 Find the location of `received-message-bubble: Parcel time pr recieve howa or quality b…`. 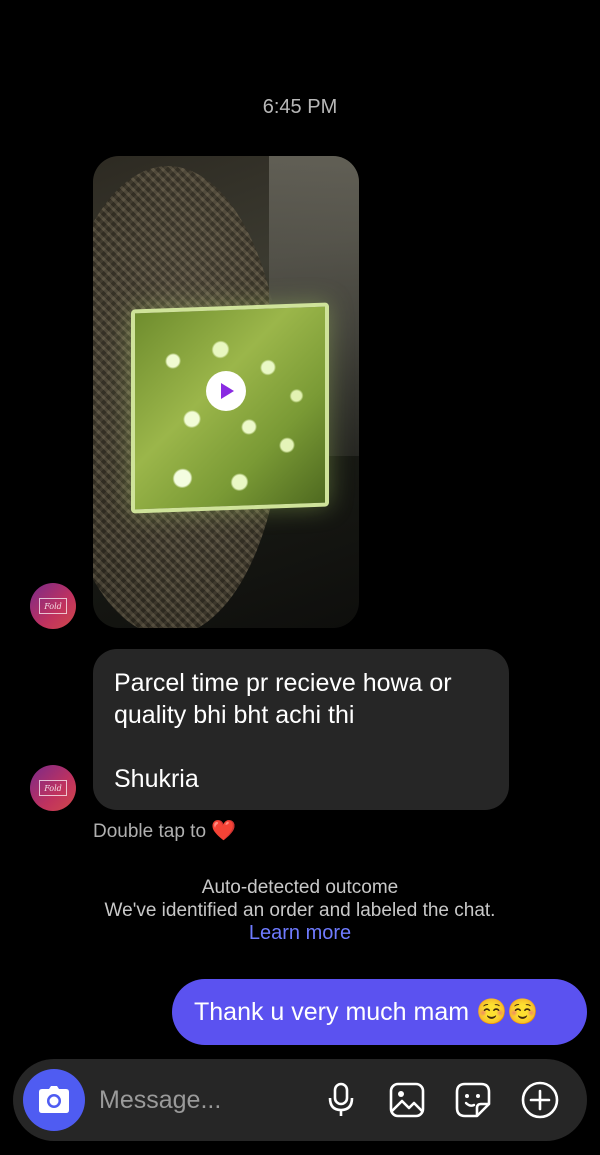

received-message-bubble: Parcel time pr recieve howa or quality b… is located at coordinates (301, 729).